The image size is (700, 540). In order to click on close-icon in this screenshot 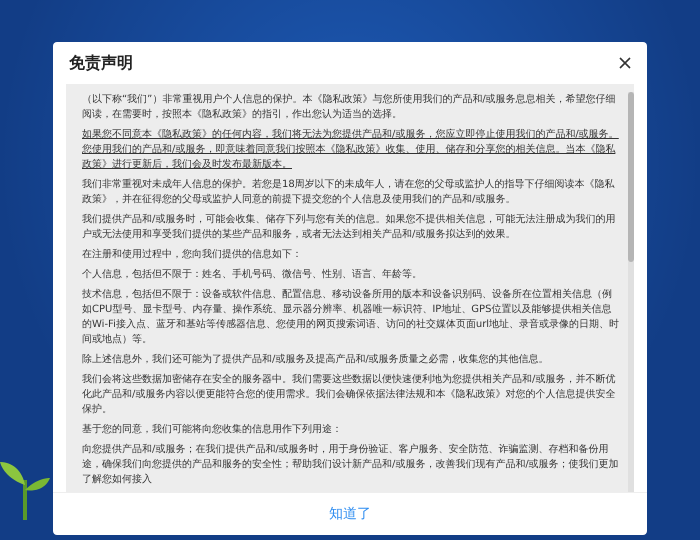, I will do `click(625, 63)`.